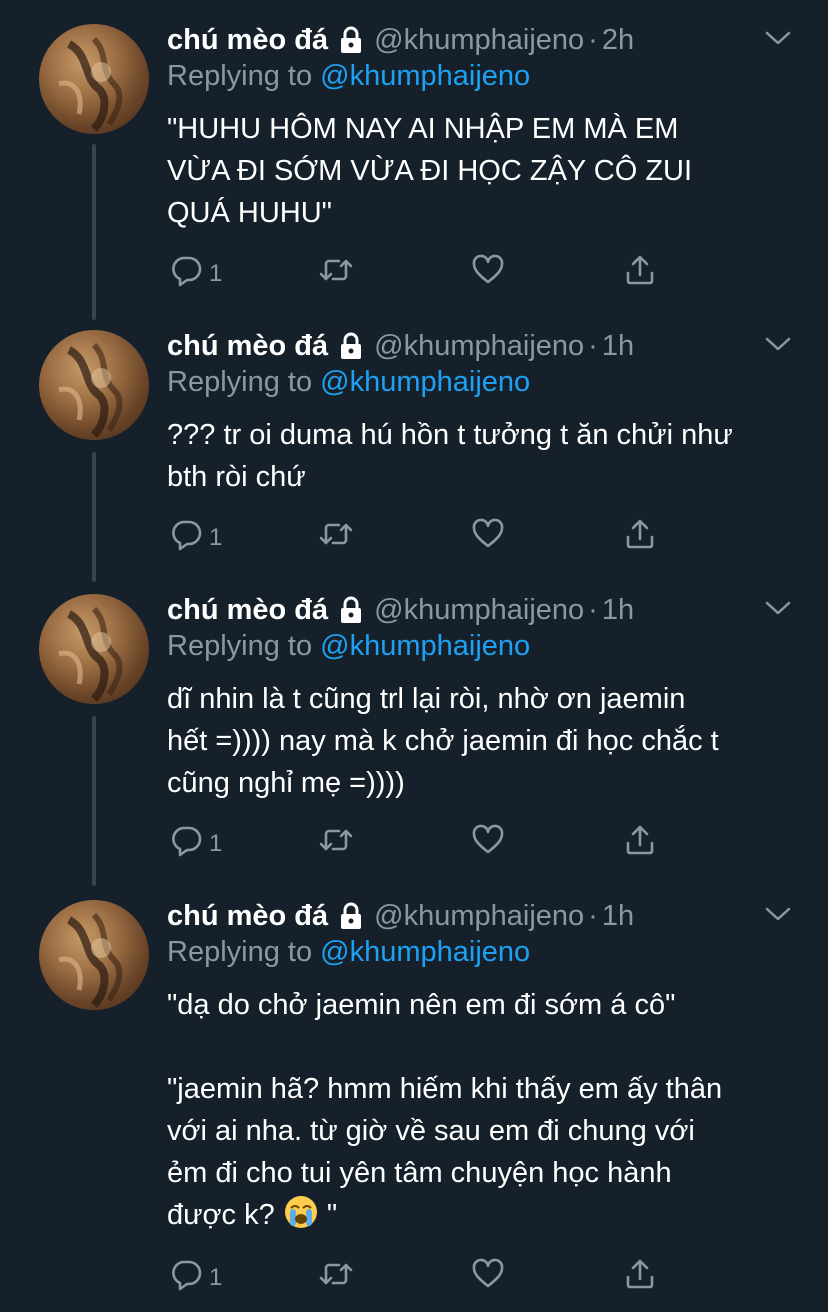 Image resolution: width=828 pixels, height=1312 pixels. I want to click on tweet-text-suffix: ", so click(332, 1215).